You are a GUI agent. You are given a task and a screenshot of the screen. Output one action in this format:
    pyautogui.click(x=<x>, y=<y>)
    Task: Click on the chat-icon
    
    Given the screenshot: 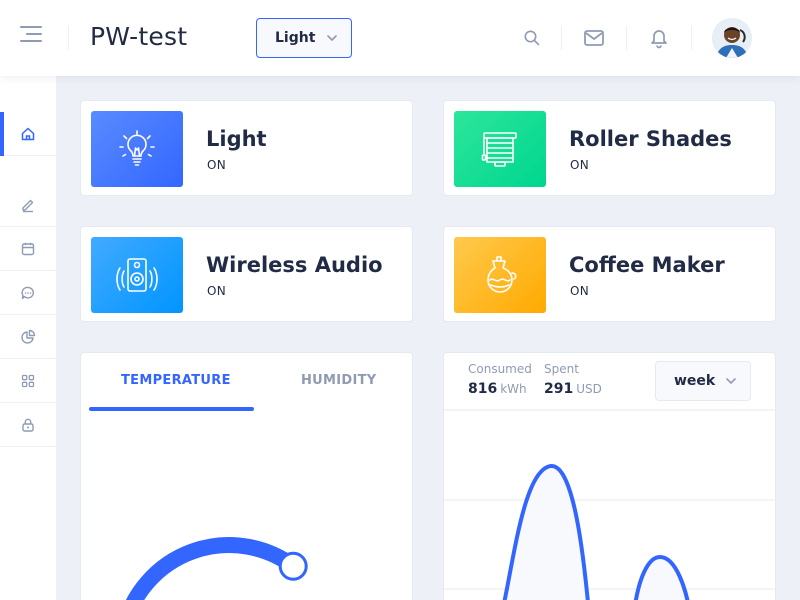 What is the action you would take?
    pyautogui.click(x=27, y=292)
    